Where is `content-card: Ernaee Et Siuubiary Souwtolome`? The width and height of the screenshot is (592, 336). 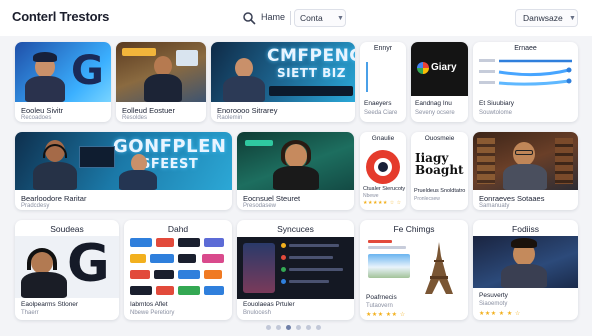
content-card: Ernaee Et Siuubiary Souwtolome is located at coordinates (525, 82).